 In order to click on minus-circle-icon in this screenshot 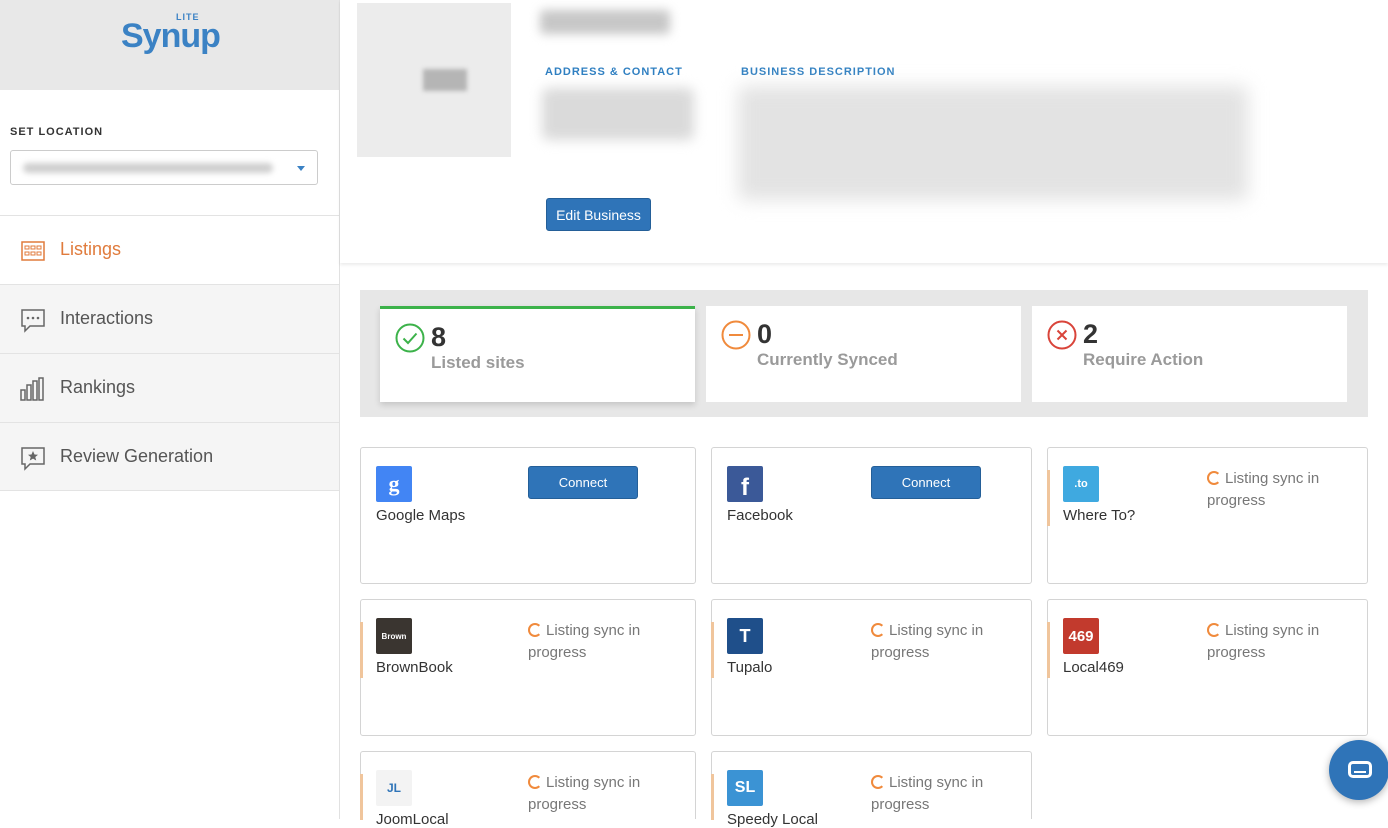, I will do `click(736, 335)`.